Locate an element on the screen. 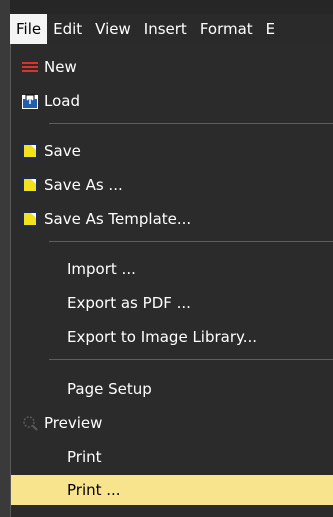 This screenshot has width=333, height=517. menu-bar: File Edit View Insert Format E is located at coordinates (171, 29).